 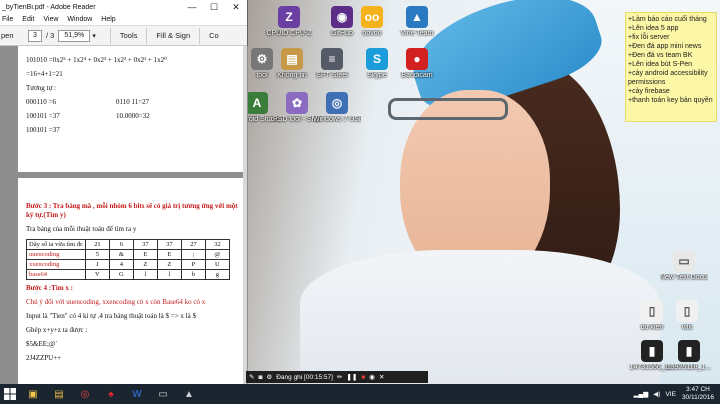 What do you see at coordinates (137, 394) in the screenshot?
I see `word-icon: W` at bounding box center [137, 394].